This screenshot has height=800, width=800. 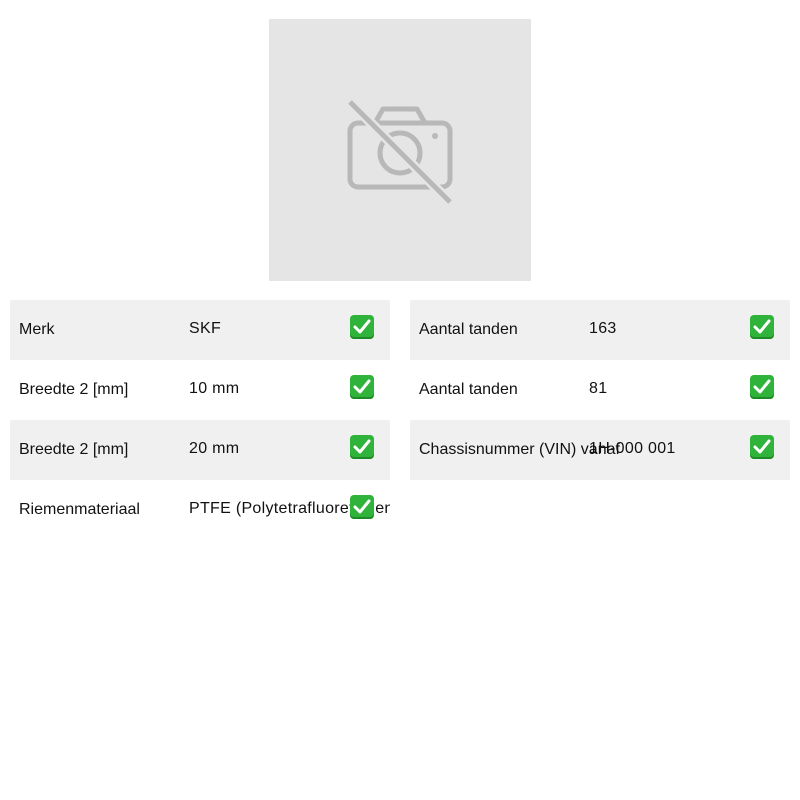 I want to click on spec-value: 10 mm, so click(x=214, y=388).